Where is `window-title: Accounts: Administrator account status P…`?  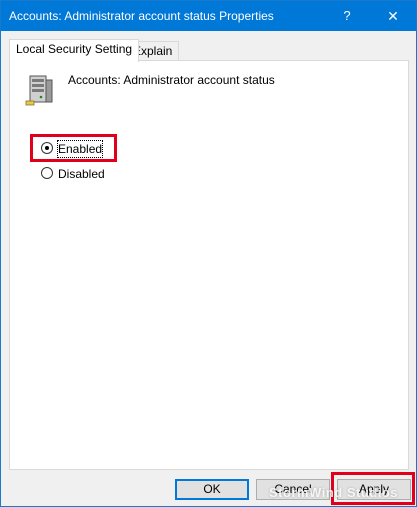
window-title: Accounts: Administrator account status P… is located at coordinates (141, 16).